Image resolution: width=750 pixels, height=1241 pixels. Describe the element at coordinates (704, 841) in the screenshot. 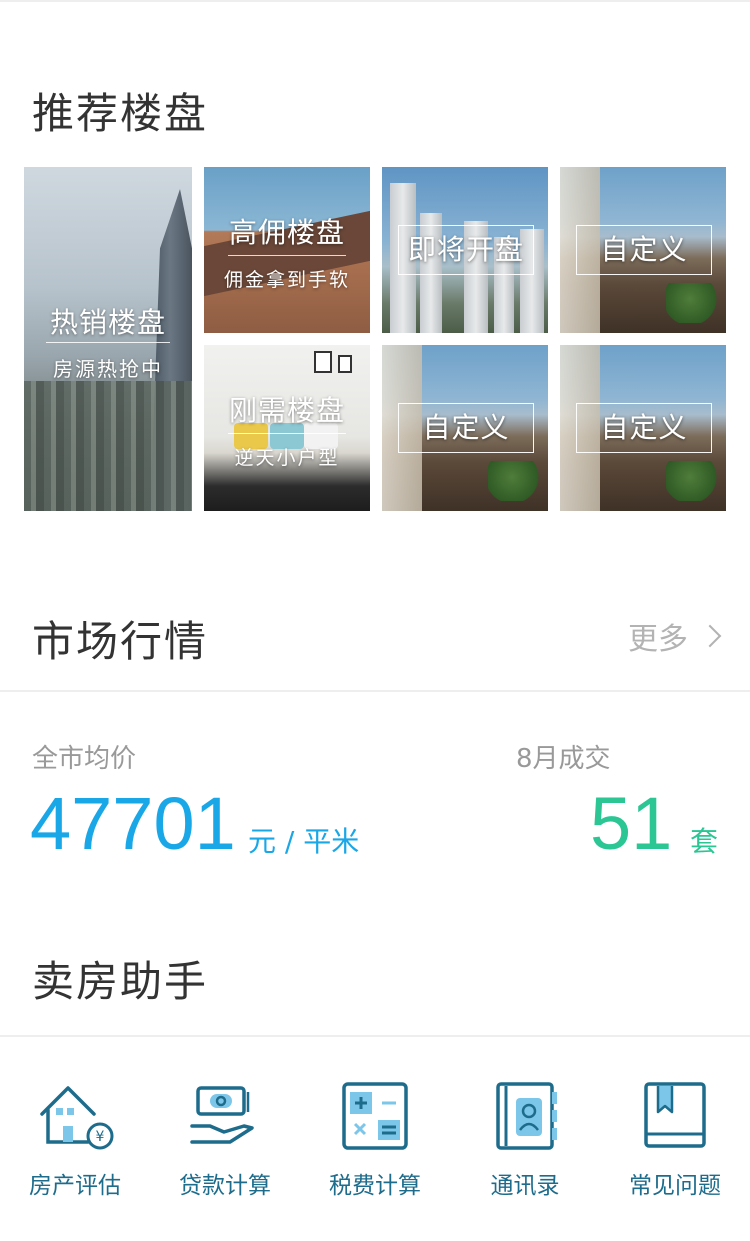

I see `monthly-deals-unit: 套` at that location.